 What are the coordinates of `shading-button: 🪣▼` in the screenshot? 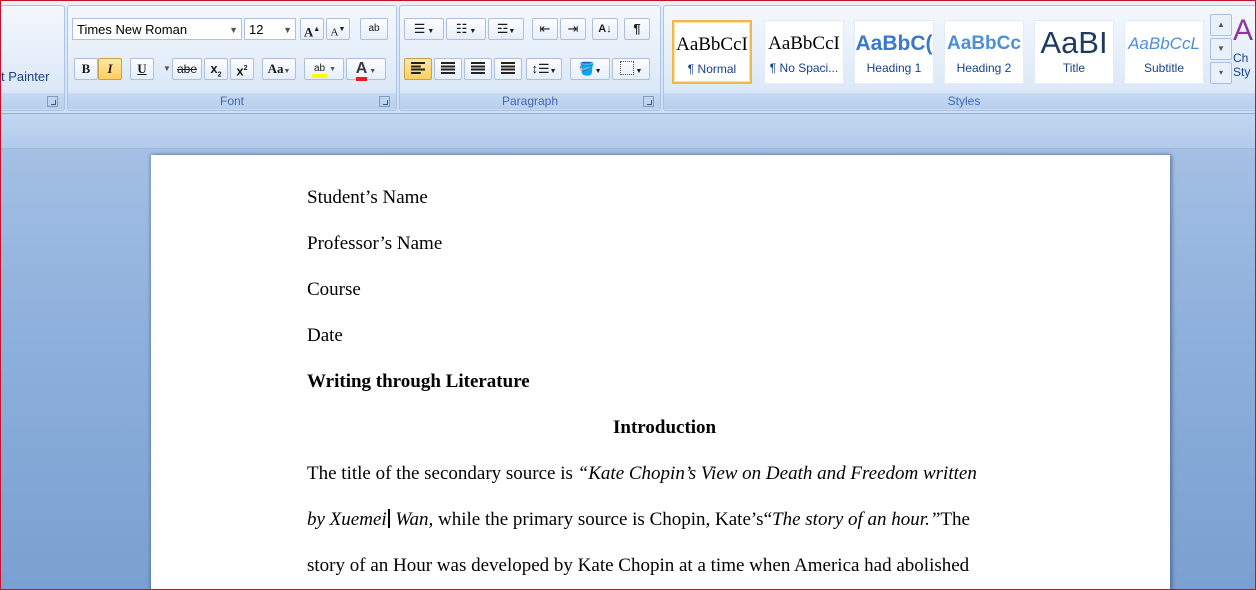 It's located at (590, 69).